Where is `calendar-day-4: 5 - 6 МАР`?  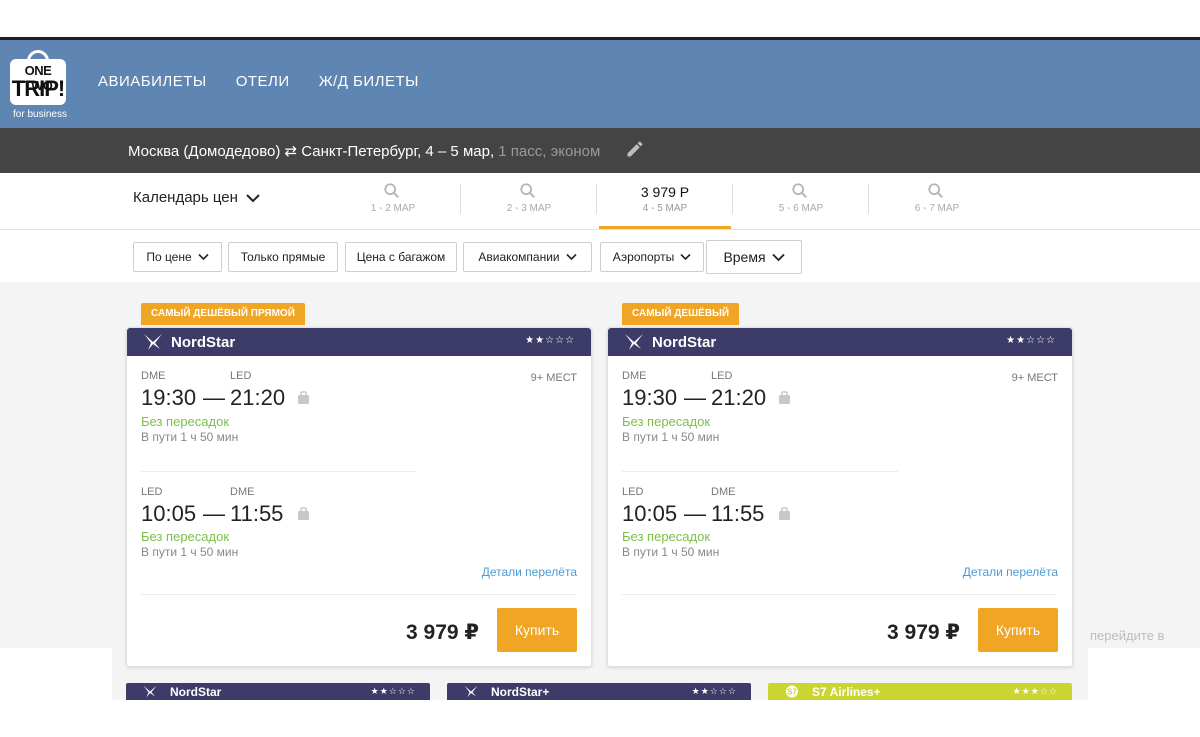
calendar-day-4: 5 - 6 МАР is located at coordinates (801, 201).